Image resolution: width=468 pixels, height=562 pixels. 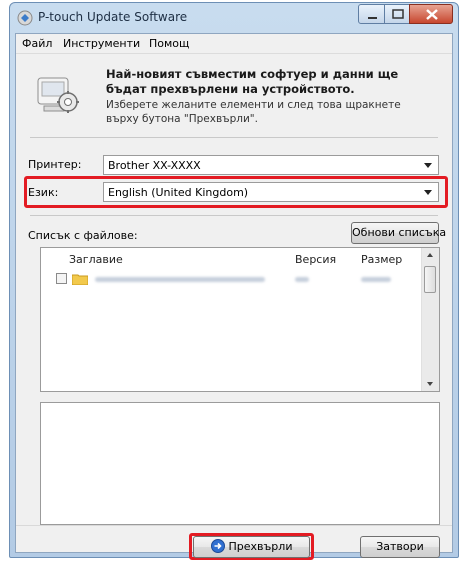 I want to click on column-header-title: Заглавие, so click(x=96, y=259).